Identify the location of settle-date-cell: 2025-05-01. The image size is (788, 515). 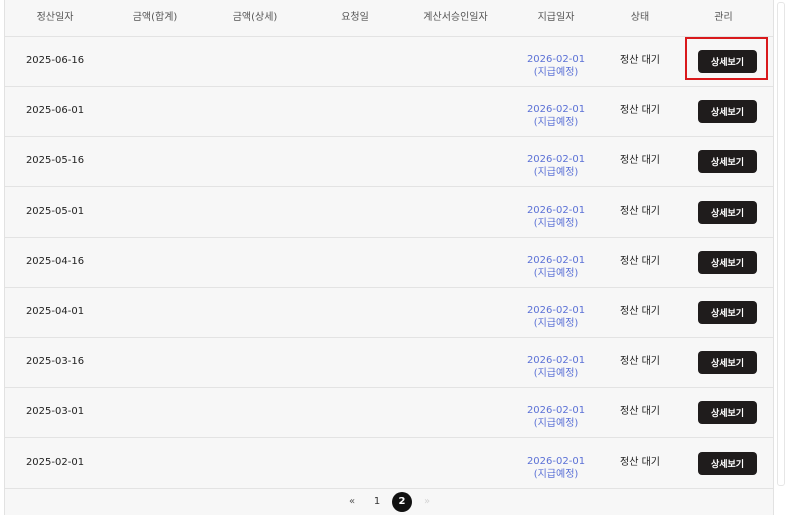
(55, 211).